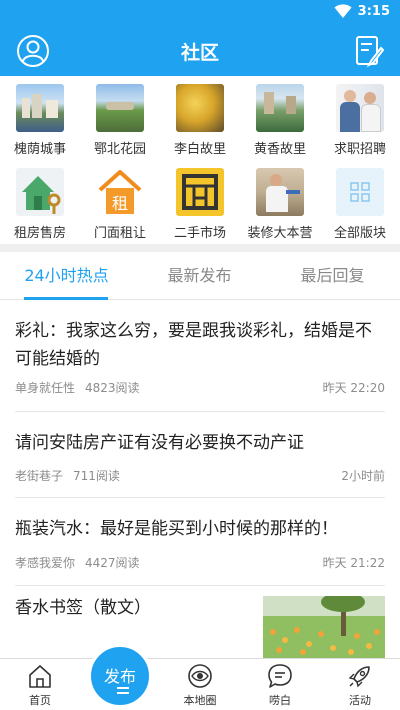  Describe the element at coordinates (332, 276) in the screenshot. I see `tab-last-reply: 最后回复` at that location.